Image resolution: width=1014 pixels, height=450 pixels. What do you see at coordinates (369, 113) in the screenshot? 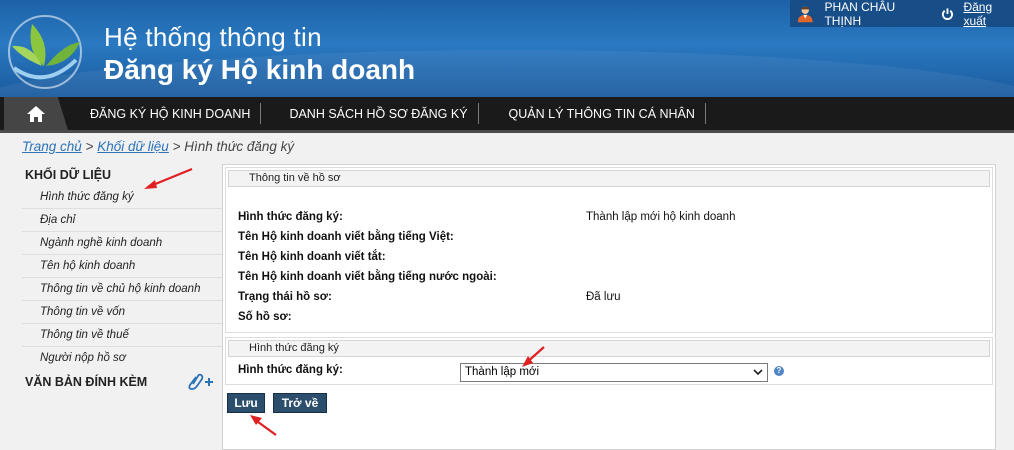
I see `nav-danh-sach-ho-so: DANH SÁCH HỒ SƠ ĐĂNG KÝ` at bounding box center [369, 113].